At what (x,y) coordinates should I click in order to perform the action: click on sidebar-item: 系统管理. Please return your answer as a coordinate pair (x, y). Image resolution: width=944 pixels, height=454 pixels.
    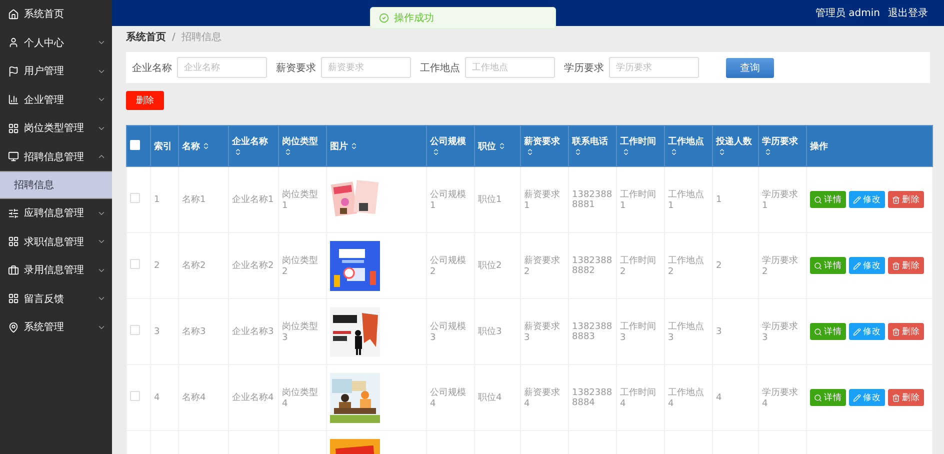
    Looking at the image, I should click on (56, 327).